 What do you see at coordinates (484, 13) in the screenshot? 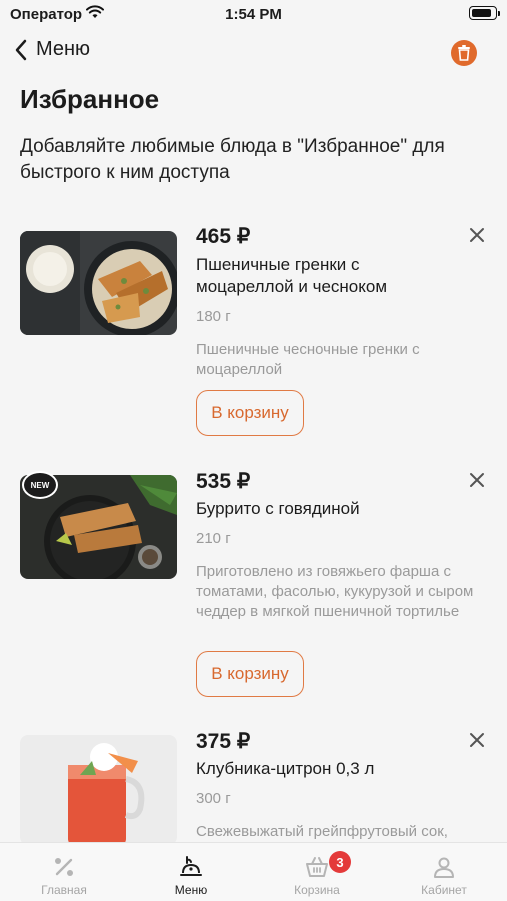
I see `battery-icon` at bounding box center [484, 13].